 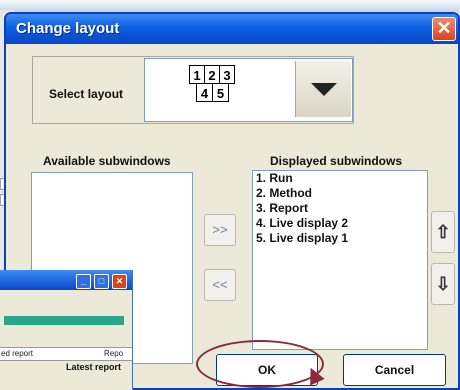 I want to click on minimize-icon: _, so click(x=83, y=281).